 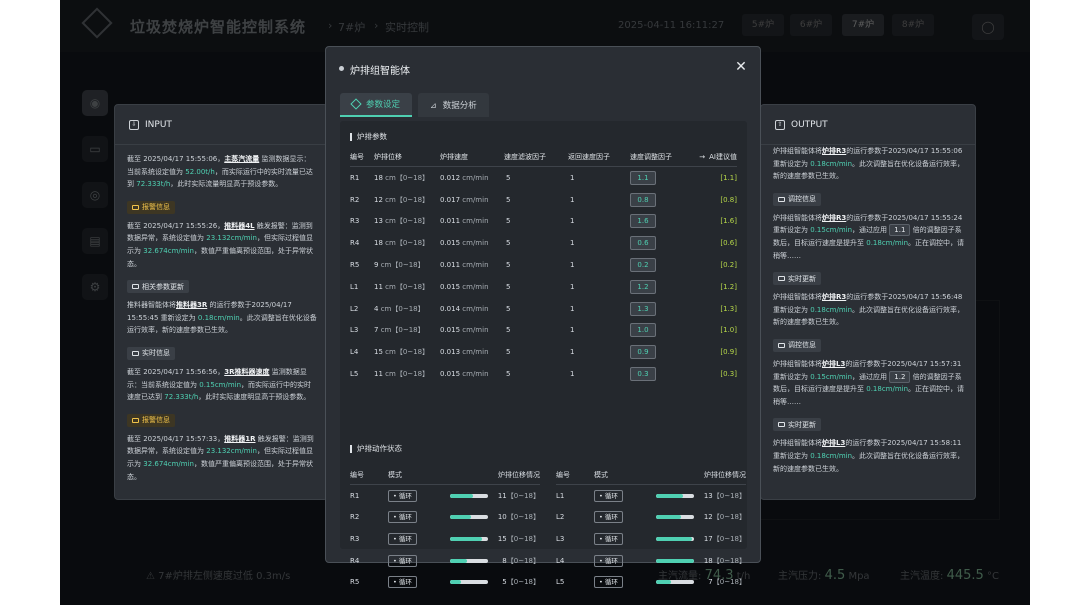 I want to click on view-icon: ◎, so click(x=95, y=195).